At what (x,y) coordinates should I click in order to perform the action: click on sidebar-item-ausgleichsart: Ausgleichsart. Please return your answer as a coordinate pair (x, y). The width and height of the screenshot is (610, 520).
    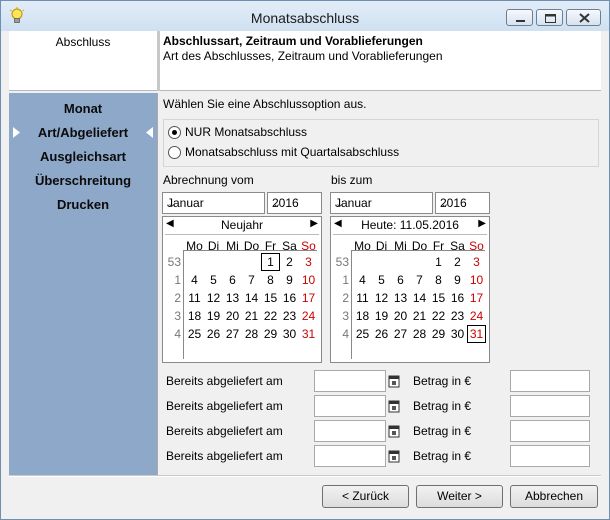
    Looking at the image, I should click on (83, 156).